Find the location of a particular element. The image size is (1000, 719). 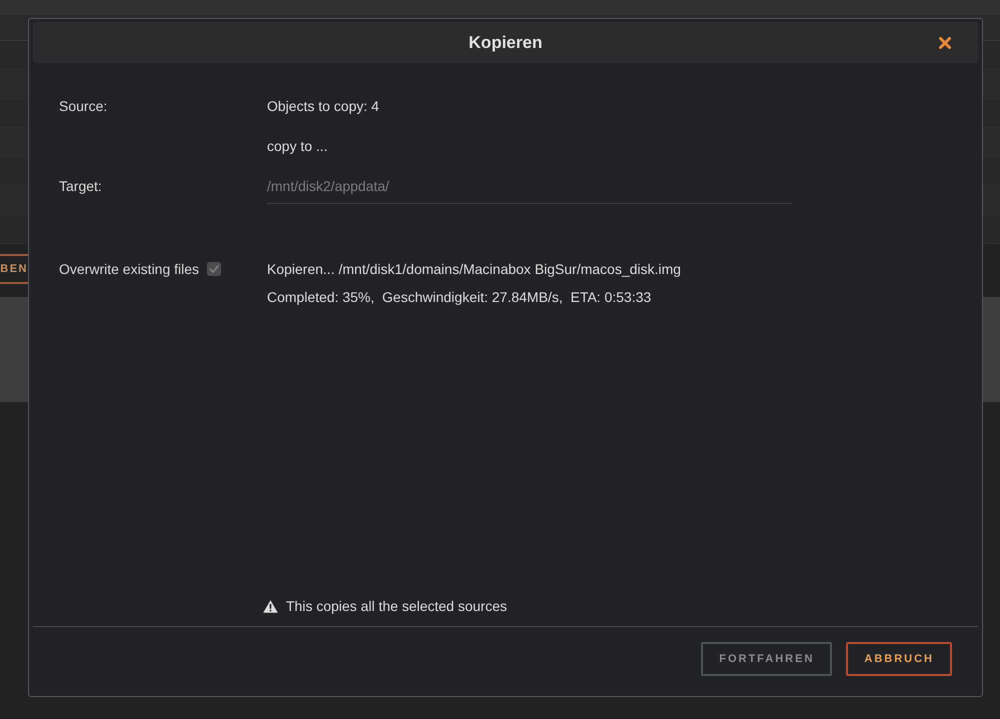

checkbox-label: Overwrite existing files is located at coordinates (129, 269).